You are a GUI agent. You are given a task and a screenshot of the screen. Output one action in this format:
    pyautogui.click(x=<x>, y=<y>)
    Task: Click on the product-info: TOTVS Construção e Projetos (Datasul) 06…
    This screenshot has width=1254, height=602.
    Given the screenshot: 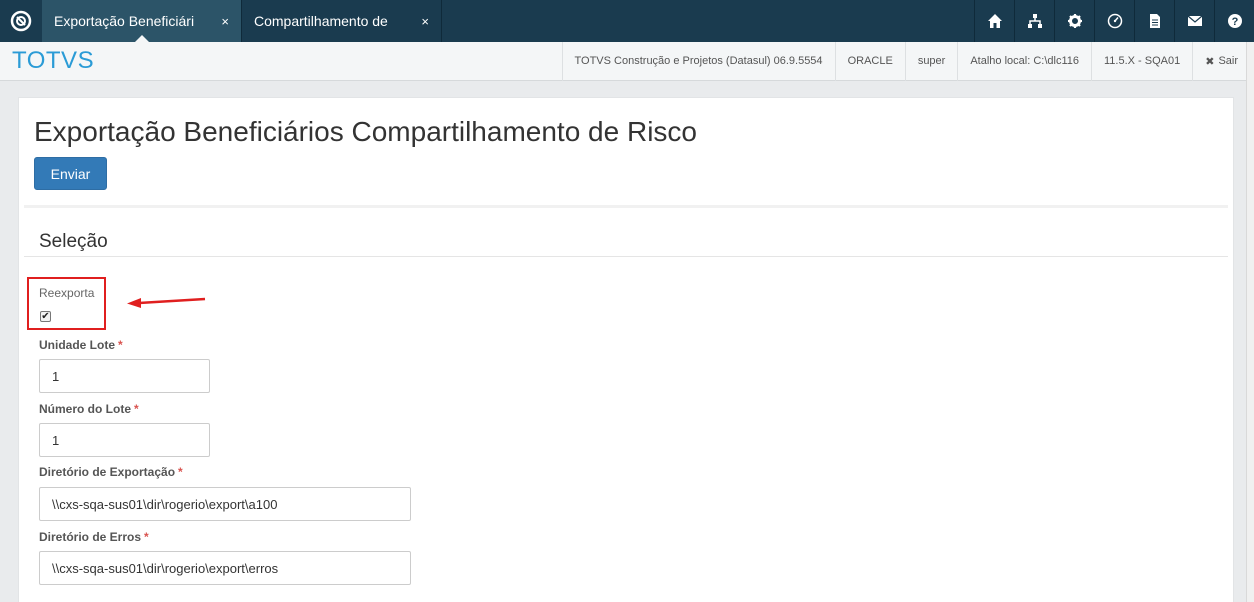 What is the action you would take?
    pyautogui.click(x=698, y=61)
    